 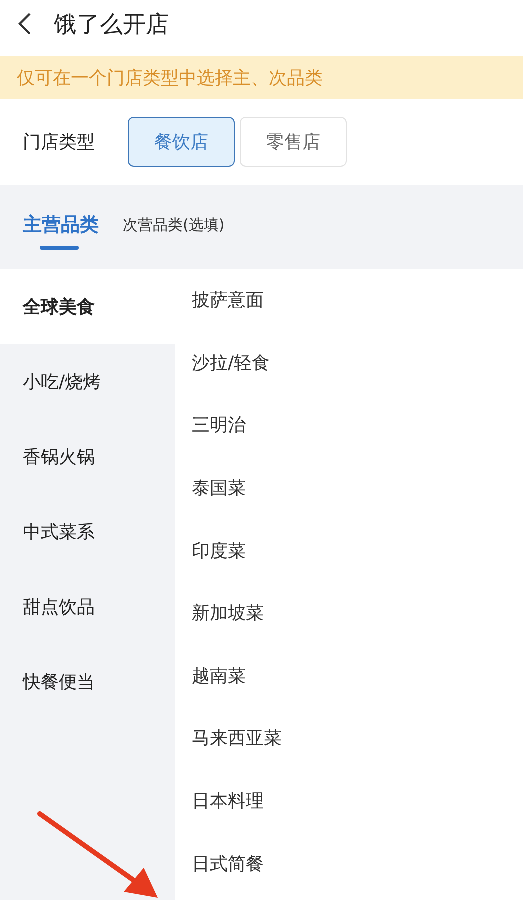 What do you see at coordinates (349, 613) in the screenshot?
I see `subcategory-item: 新加坡菜` at bounding box center [349, 613].